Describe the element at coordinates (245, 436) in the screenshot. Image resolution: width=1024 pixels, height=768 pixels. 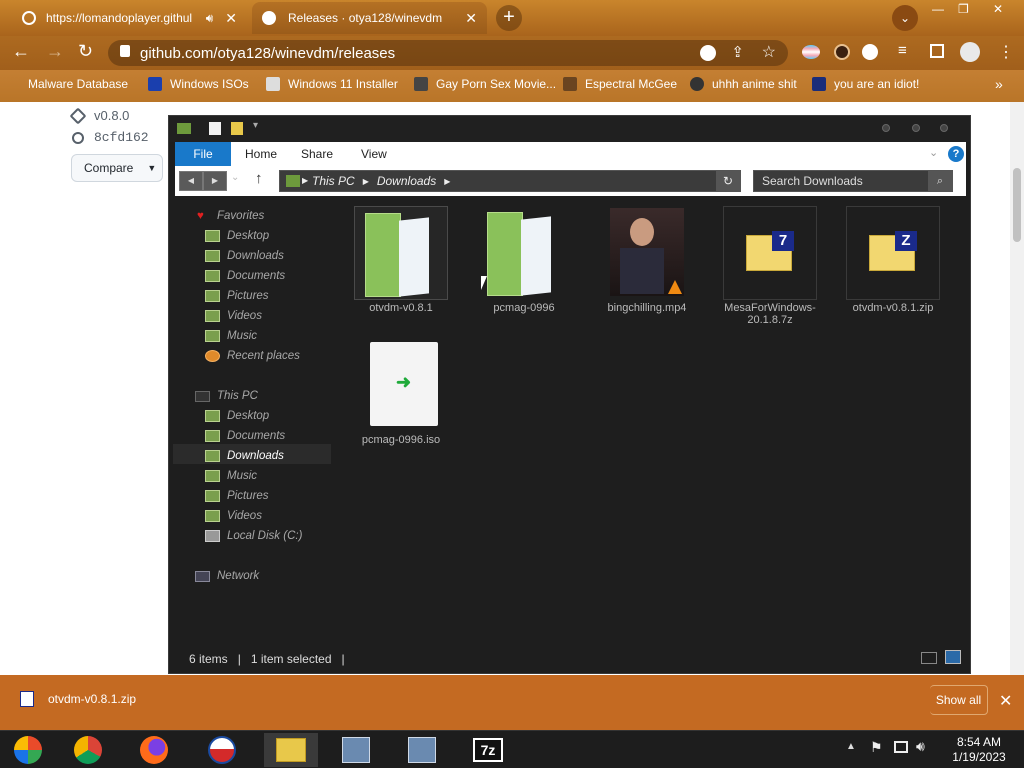
I see `nav-pc-documents: Documents` at that location.